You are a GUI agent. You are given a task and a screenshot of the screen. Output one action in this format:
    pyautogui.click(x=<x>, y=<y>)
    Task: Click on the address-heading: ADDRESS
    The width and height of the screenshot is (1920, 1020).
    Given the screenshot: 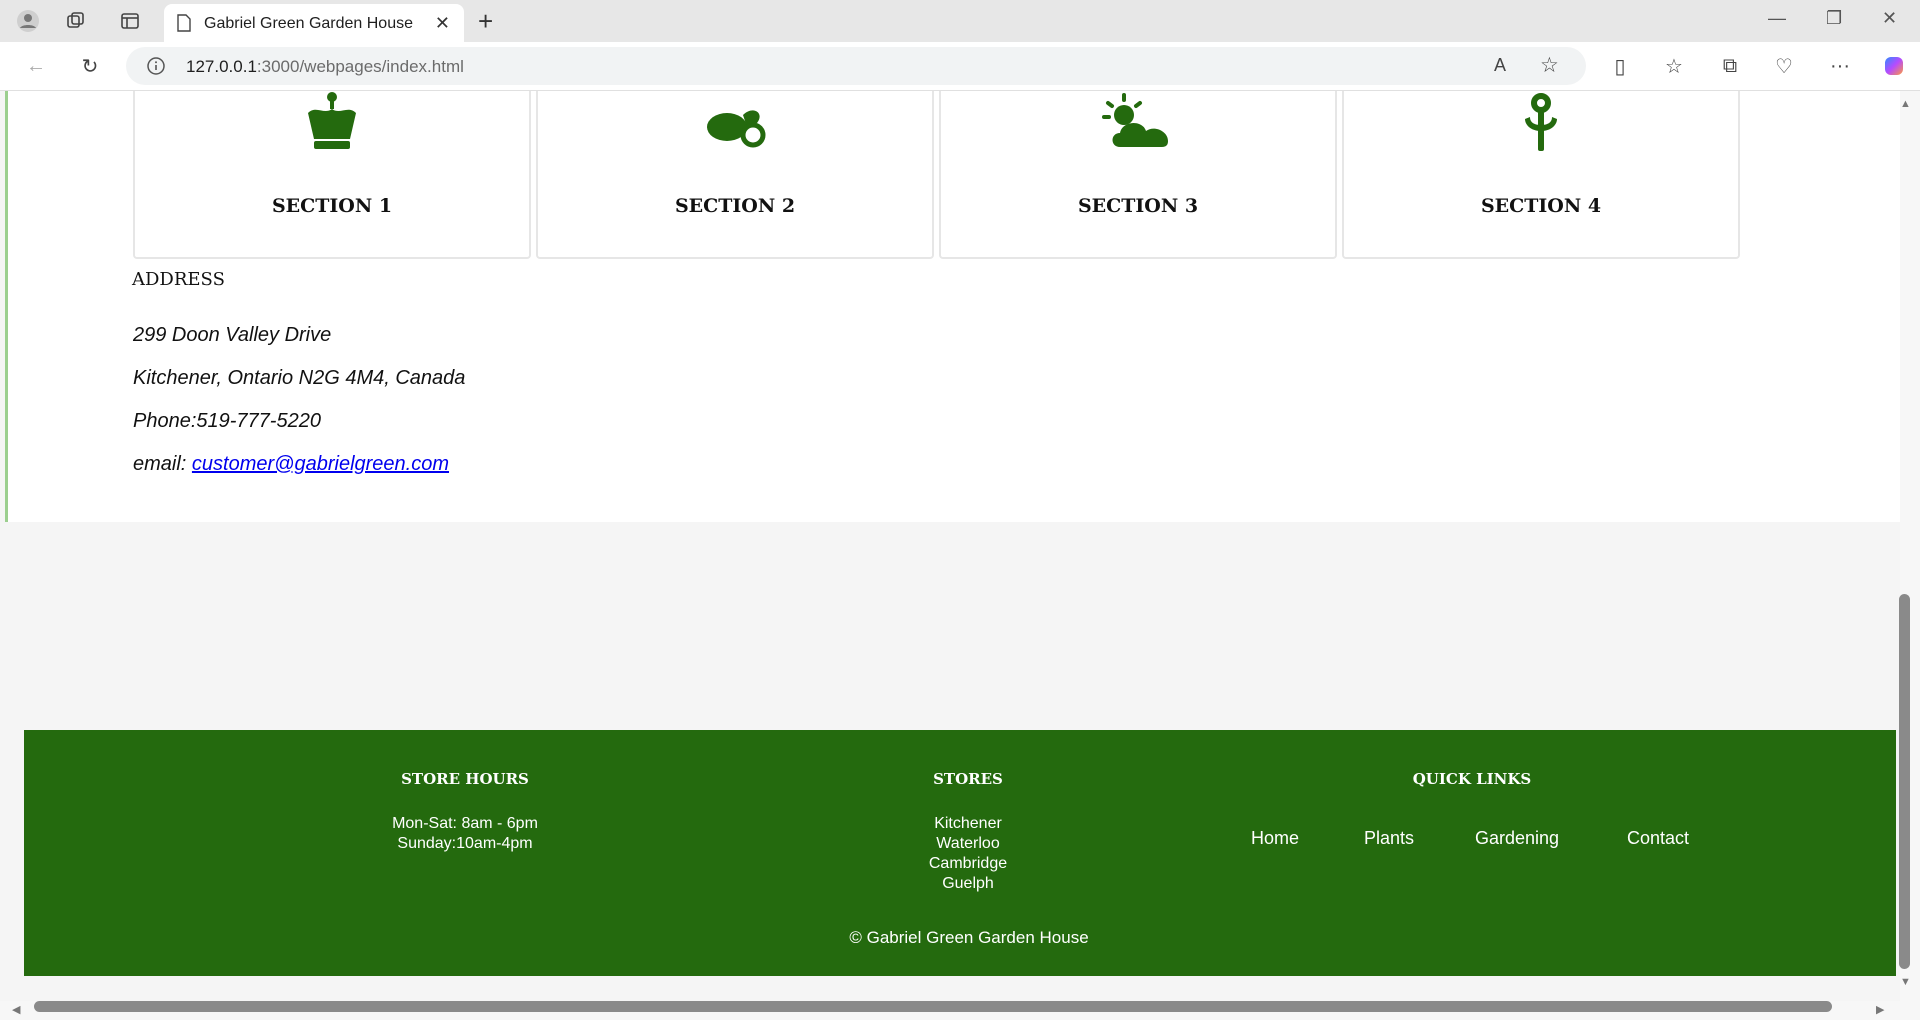 What is the action you would take?
    pyautogui.click(x=178, y=279)
    